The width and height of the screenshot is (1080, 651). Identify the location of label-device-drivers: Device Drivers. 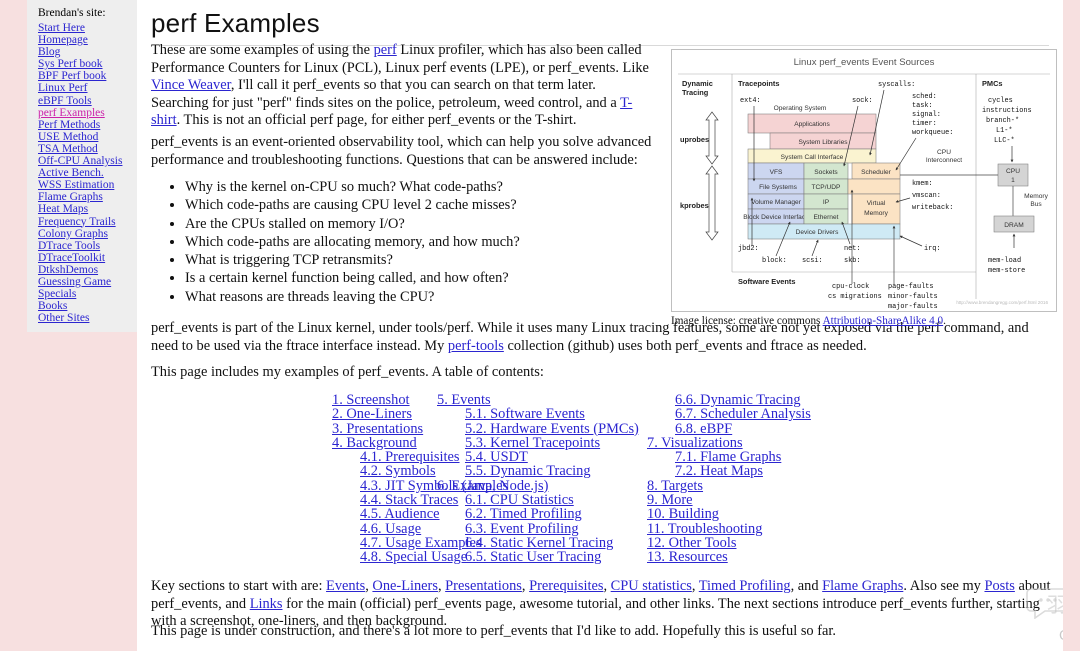
(818, 232).